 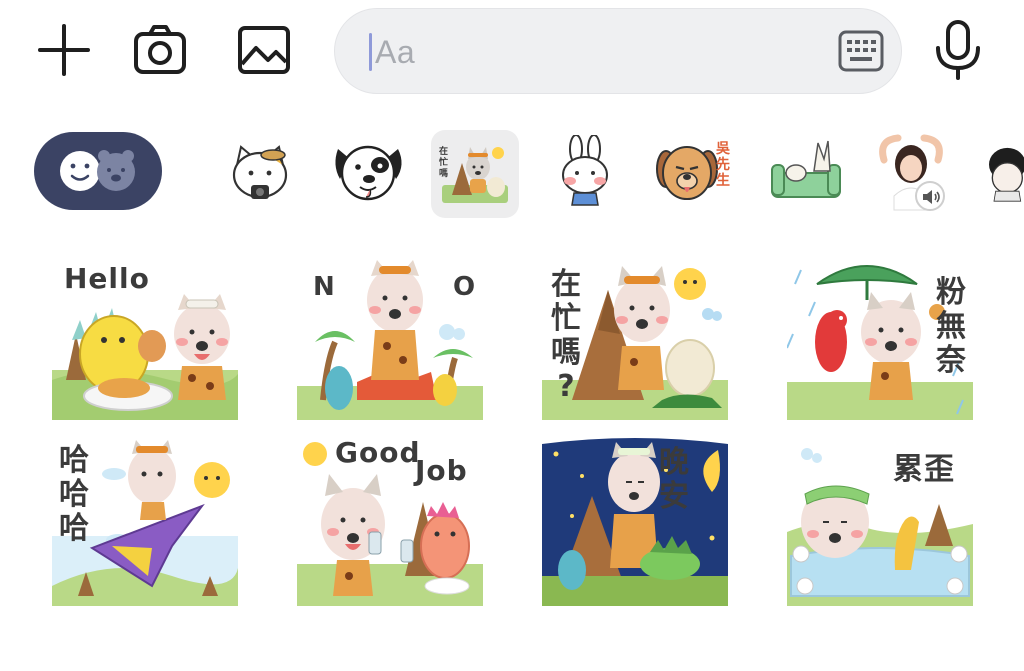 What do you see at coordinates (618, 51) in the screenshot?
I see `message-input: Aa` at bounding box center [618, 51].